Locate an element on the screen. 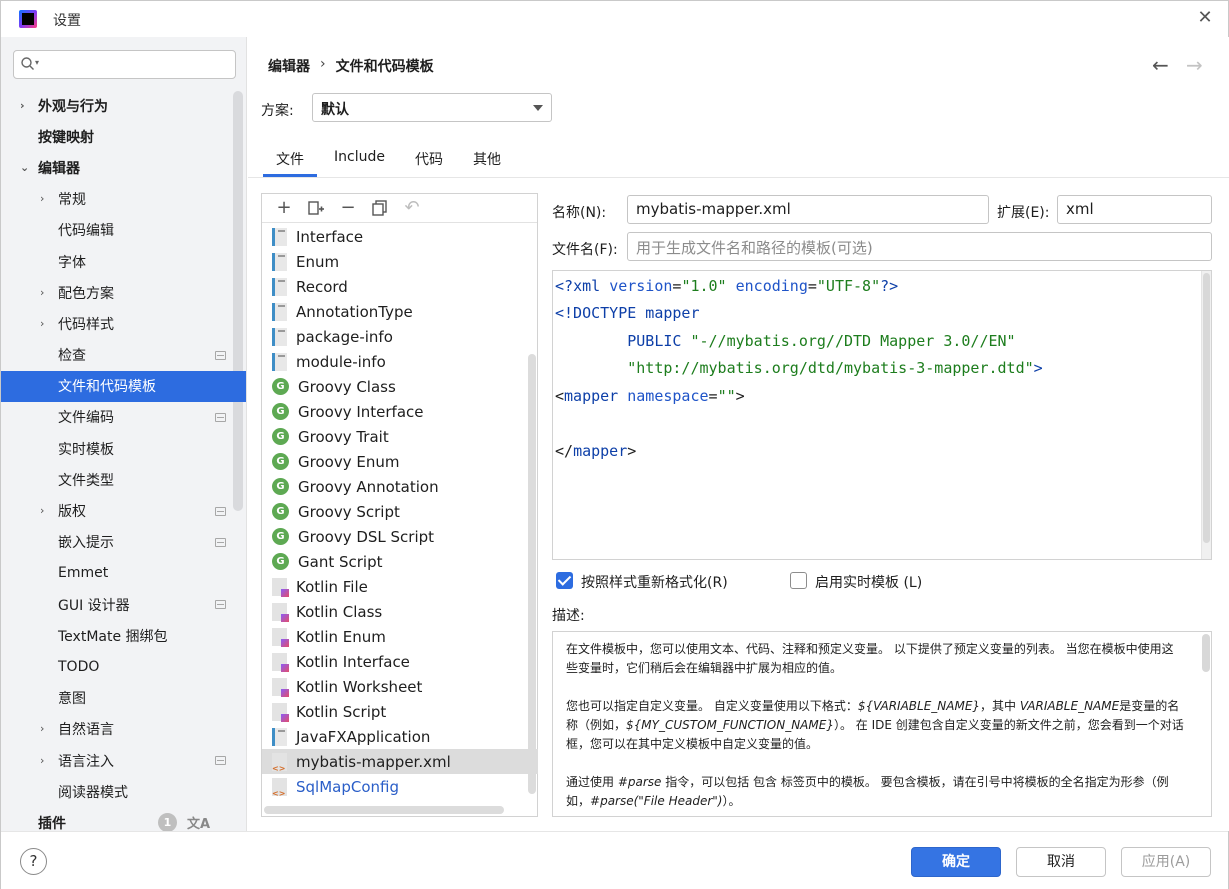 This screenshot has height=889, width=1229. template-list-item: Kotlin Script is located at coordinates (400, 711).